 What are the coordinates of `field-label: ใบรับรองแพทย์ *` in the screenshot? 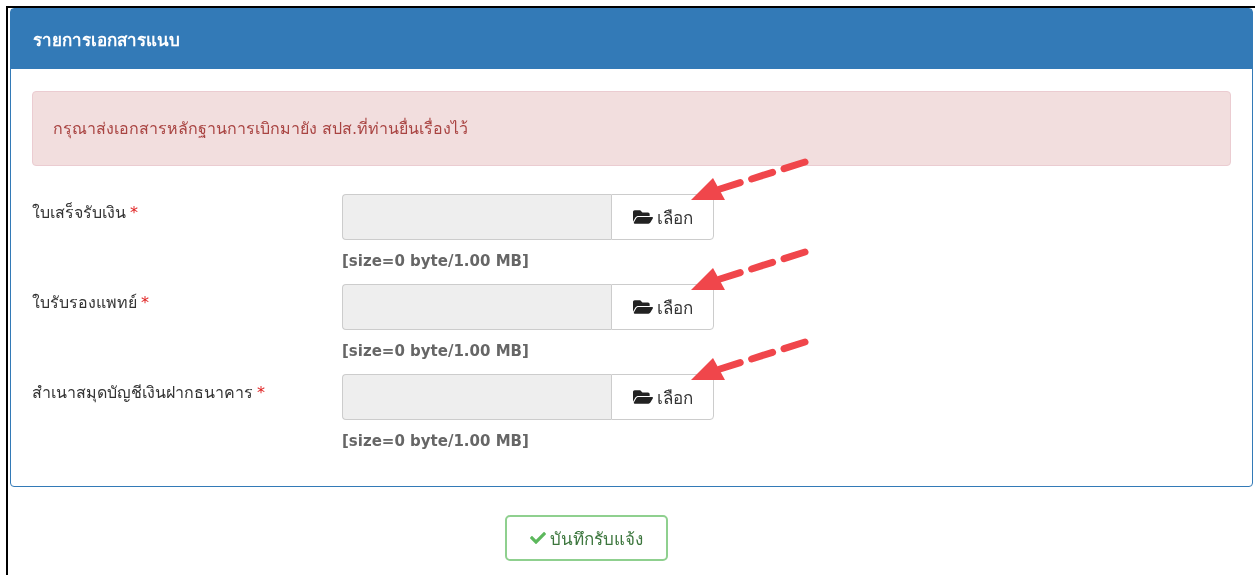 It's located at (91, 303).